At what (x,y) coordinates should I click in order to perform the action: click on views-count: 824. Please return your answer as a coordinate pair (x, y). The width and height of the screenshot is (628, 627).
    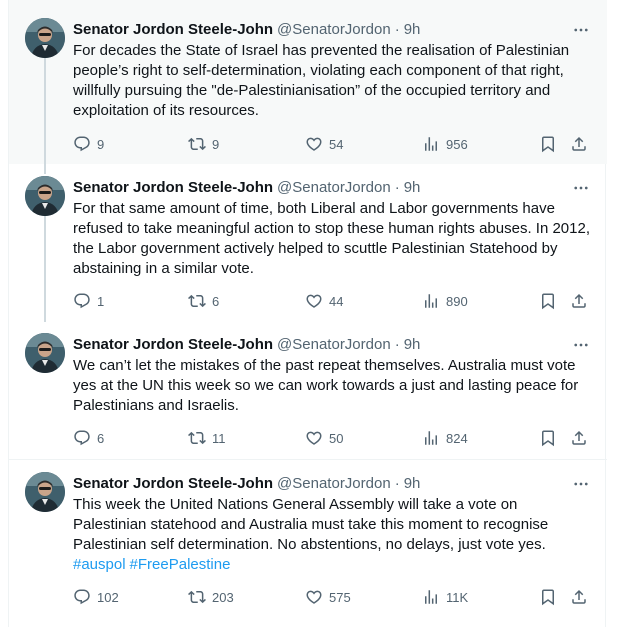
    Looking at the image, I should click on (457, 438).